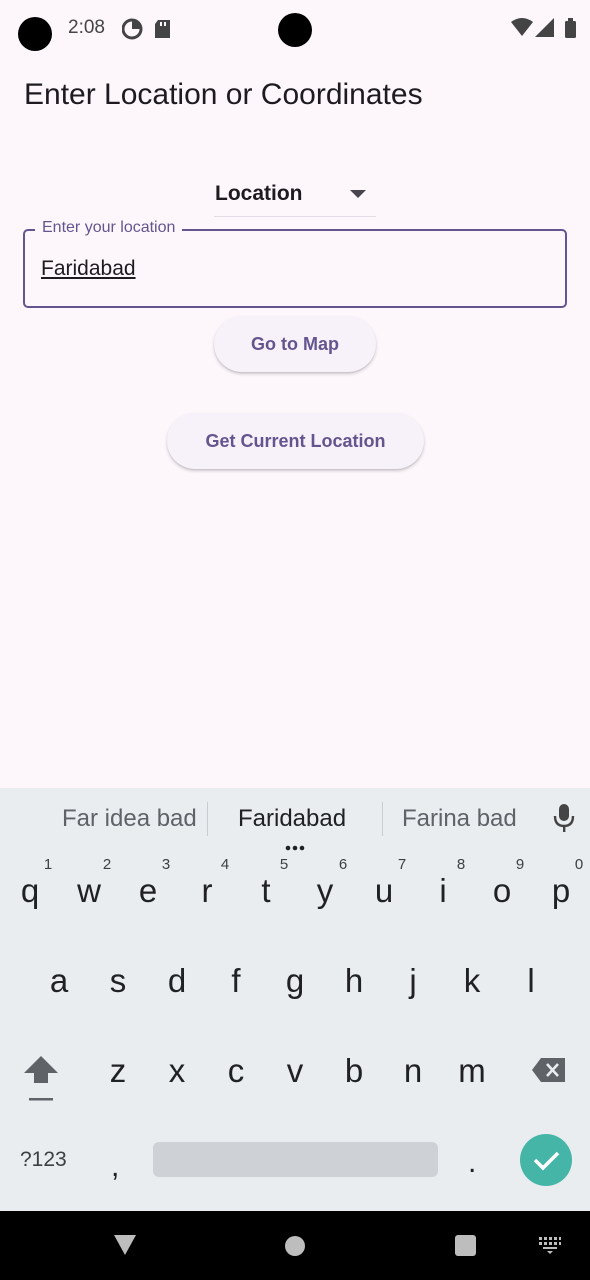  Describe the element at coordinates (564, 820) in the screenshot. I see `microphone-icon` at that location.